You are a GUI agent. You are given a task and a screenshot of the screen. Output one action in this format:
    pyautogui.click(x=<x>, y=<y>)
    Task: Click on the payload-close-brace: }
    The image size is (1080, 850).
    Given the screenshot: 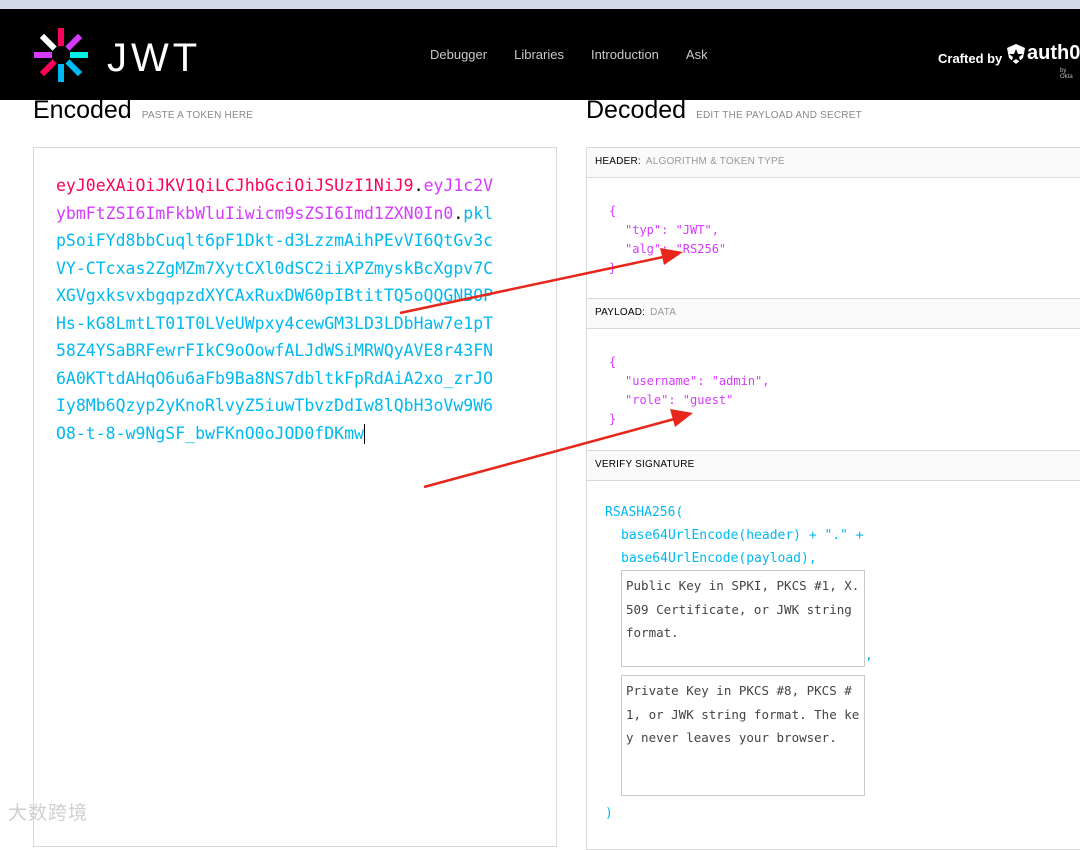 What is the action you would take?
    pyautogui.click(x=613, y=419)
    